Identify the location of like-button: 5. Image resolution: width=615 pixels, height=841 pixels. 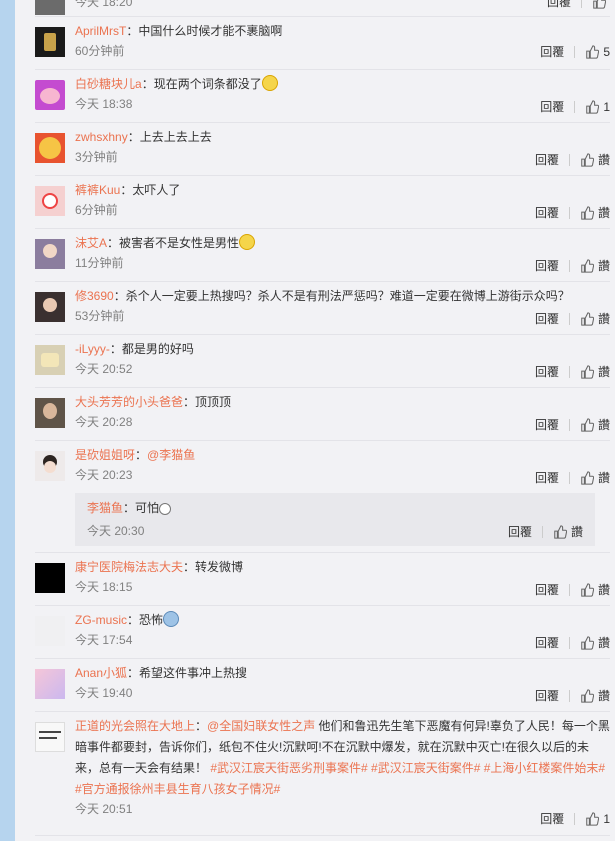
(597, 52).